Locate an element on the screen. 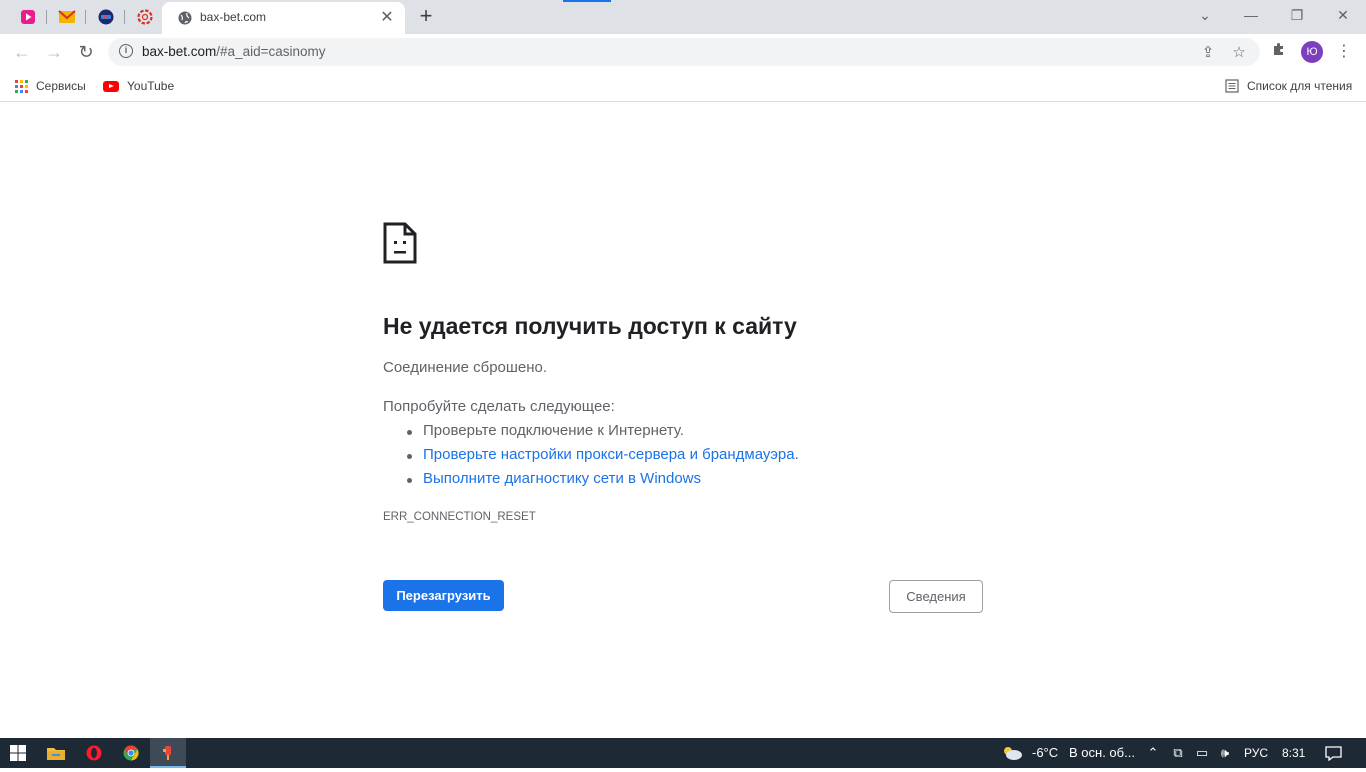 Image resolution: width=1366 pixels, height=772 pixels. apps-grid-icon is located at coordinates (21, 86).